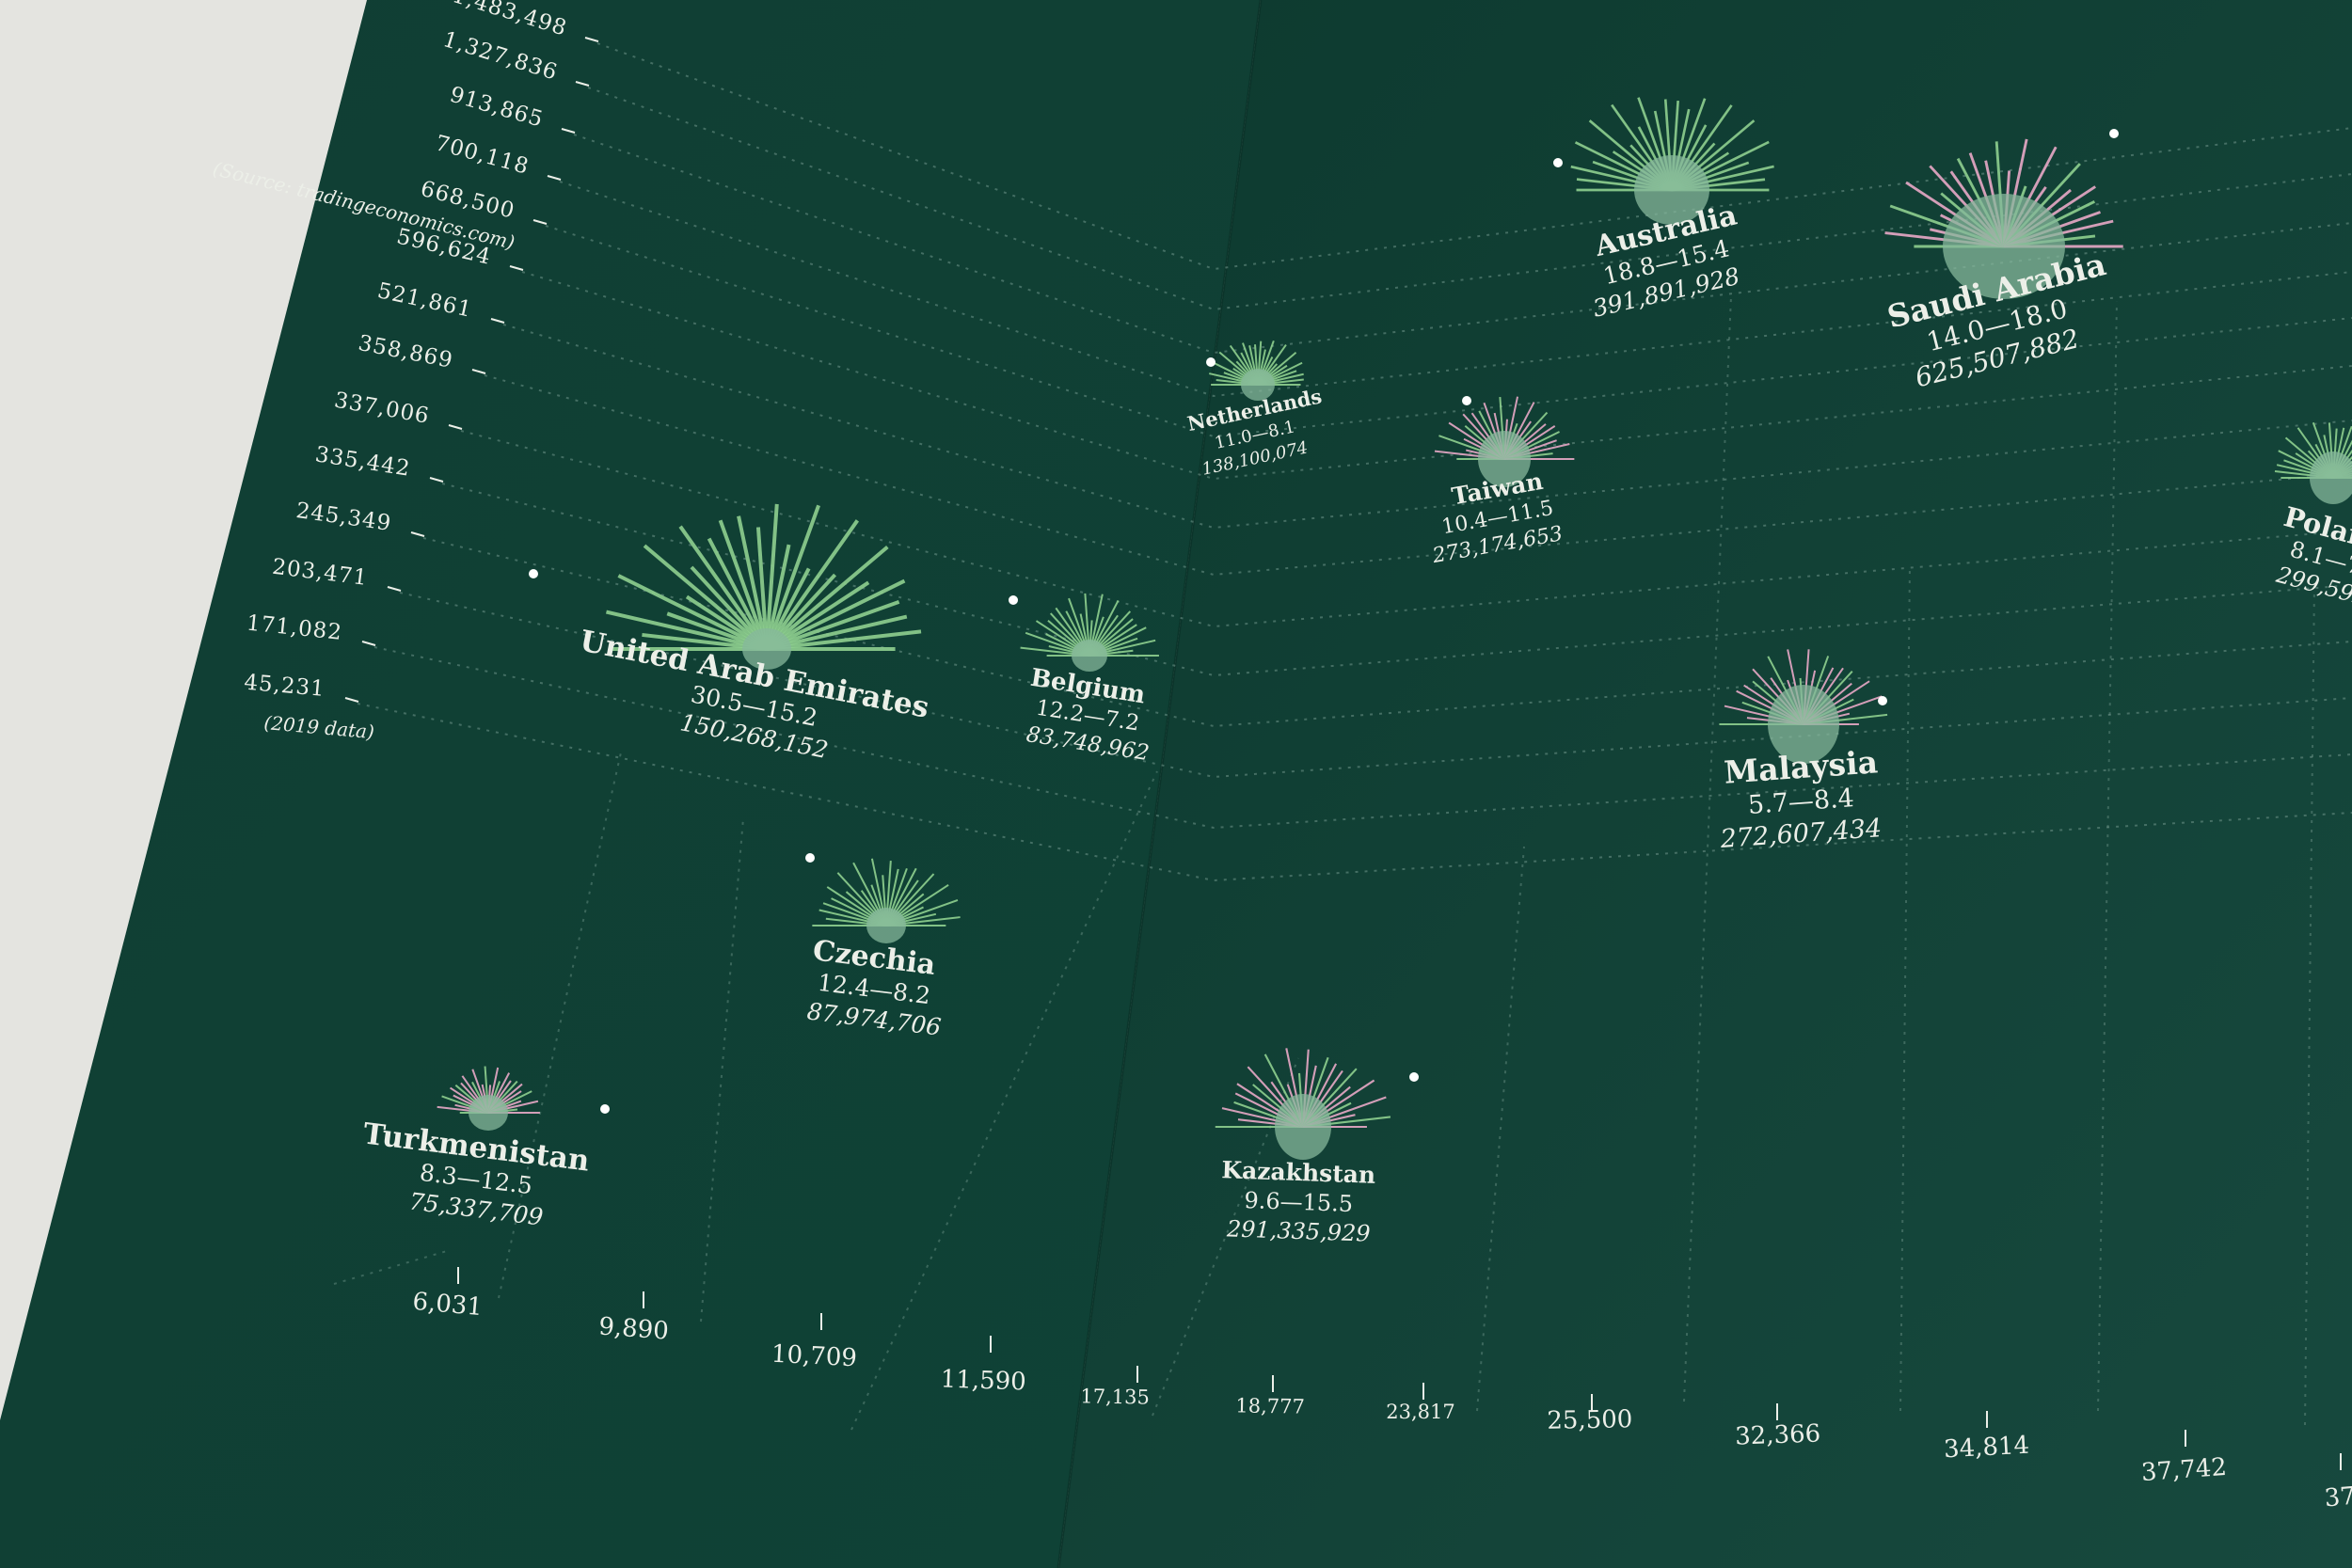 This screenshot has height=1568, width=2352. Describe the element at coordinates (1420, 1412) in the screenshot. I see `x-tick-label: 23,817` at that location.